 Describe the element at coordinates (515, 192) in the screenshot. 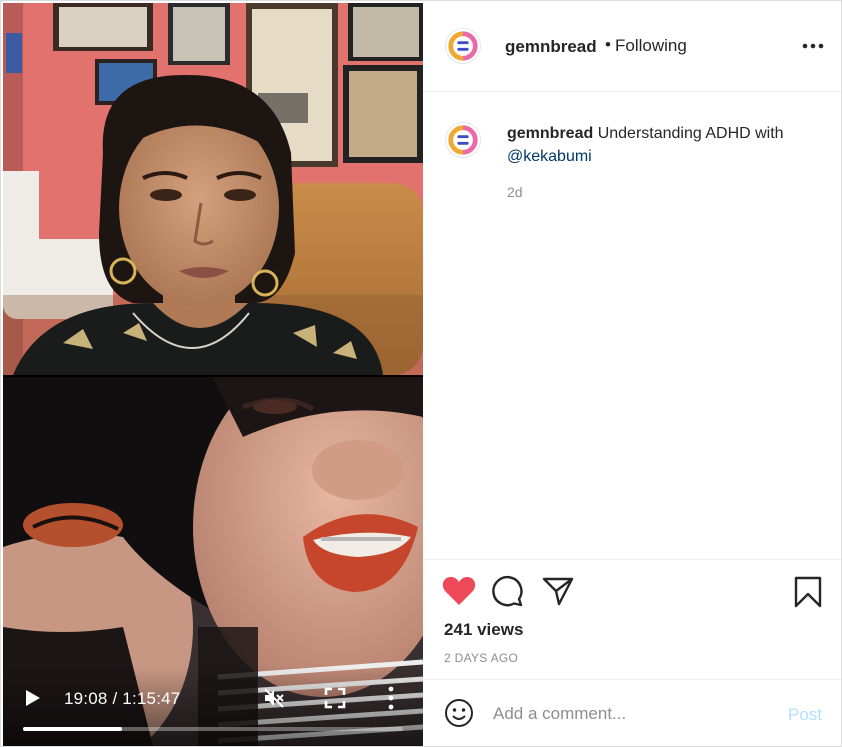

I see `caption-time-ago: 2d` at that location.